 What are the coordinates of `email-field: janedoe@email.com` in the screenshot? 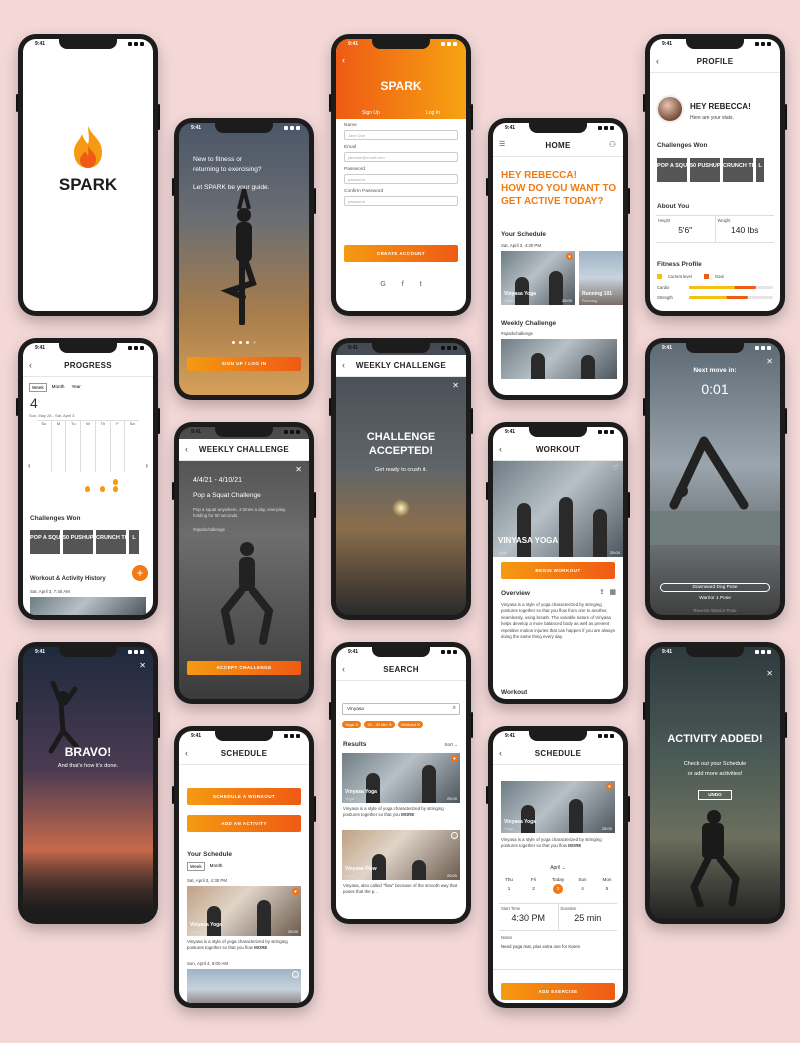 It's located at (401, 157).